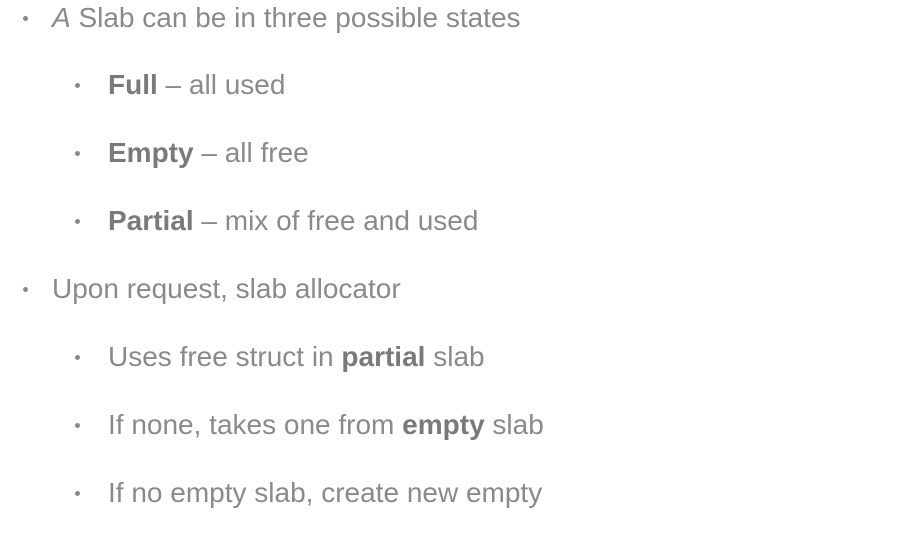 Image resolution: width=916 pixels, height=534 pixels. I want to click on bullet-item-upon-request: Upon request, slab allocator, so click(226, 289).